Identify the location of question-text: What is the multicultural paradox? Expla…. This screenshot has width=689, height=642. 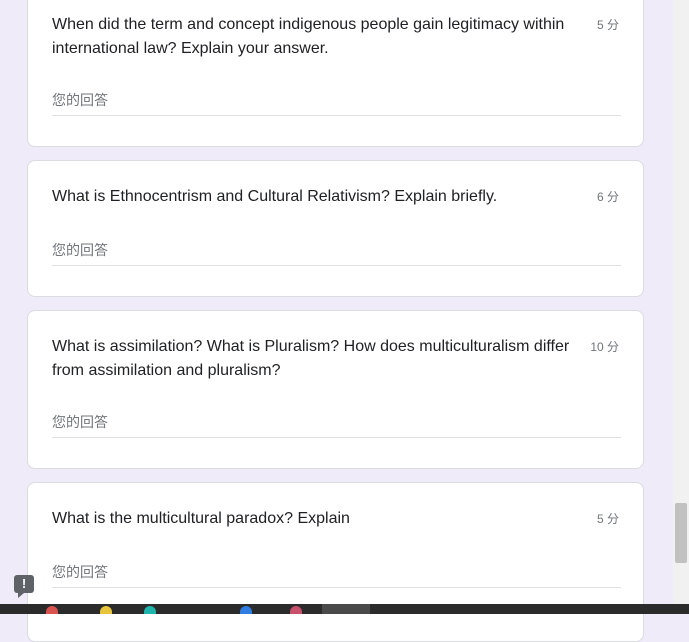
(201, 518).